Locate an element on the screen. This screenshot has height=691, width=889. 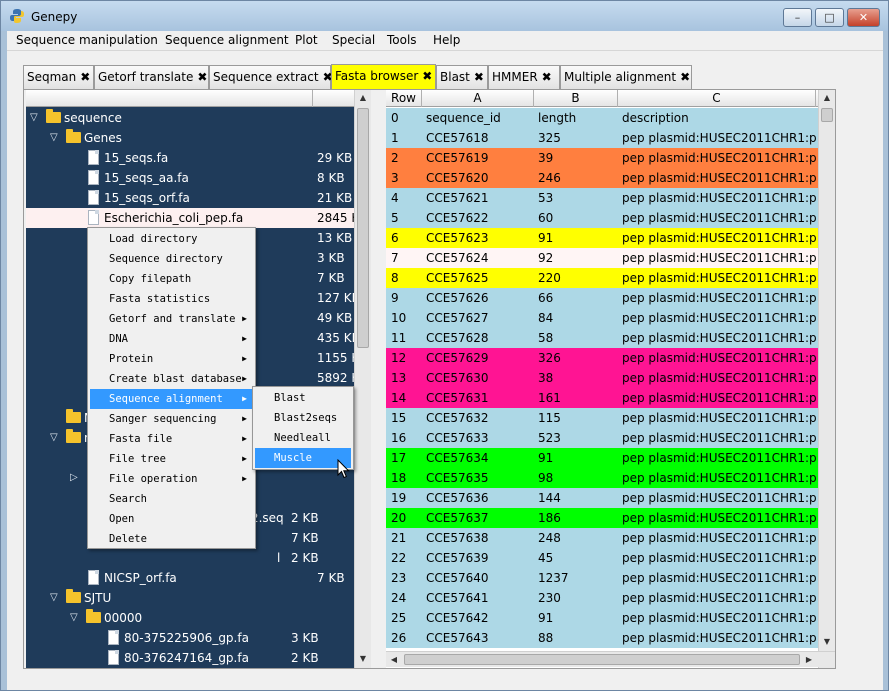
tab-hmmer: HMMER ✖ is located at coordinates (524, 77).